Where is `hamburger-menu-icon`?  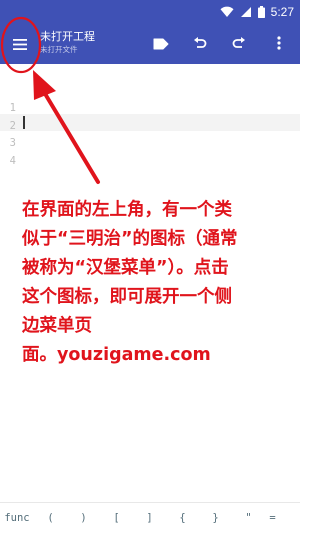 hamburger-menu-icon is located at coordinates (20, 44).